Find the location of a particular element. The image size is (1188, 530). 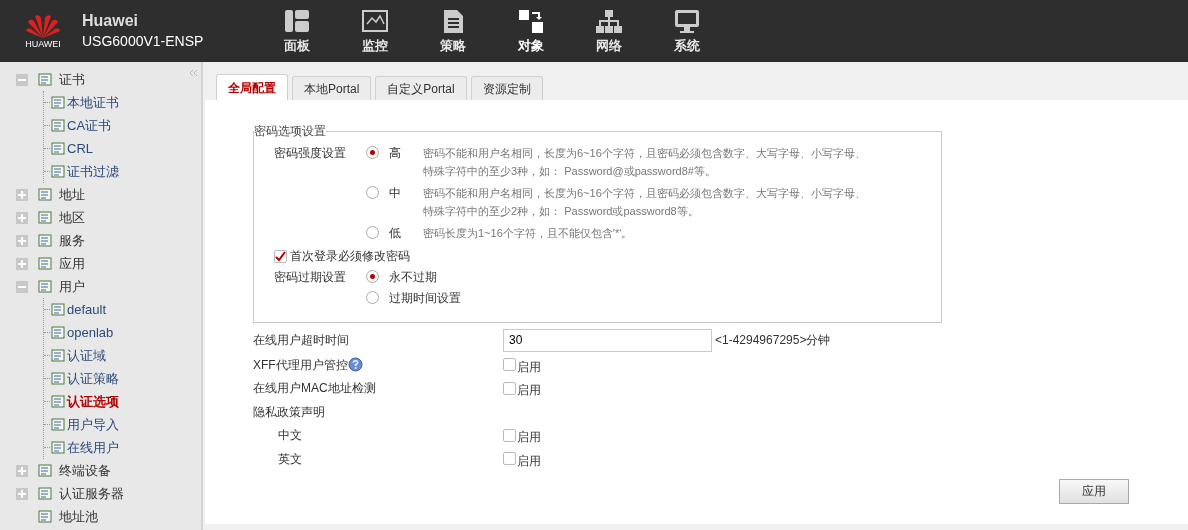

network-icon is located at coordinates (609, 21).